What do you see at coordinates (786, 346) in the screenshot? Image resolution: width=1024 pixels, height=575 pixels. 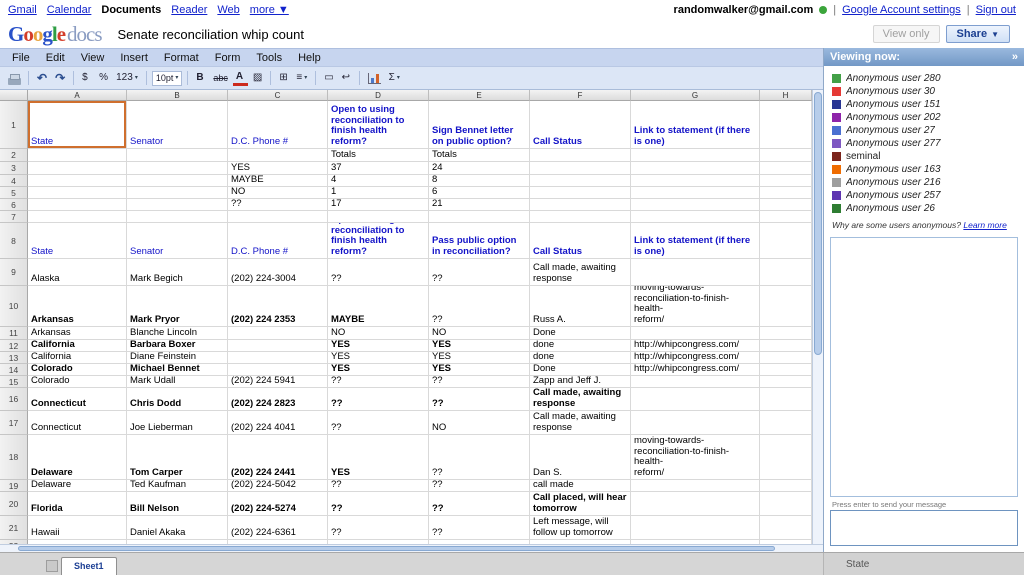 I see `cell-H12` at bounding box center [786, 346].